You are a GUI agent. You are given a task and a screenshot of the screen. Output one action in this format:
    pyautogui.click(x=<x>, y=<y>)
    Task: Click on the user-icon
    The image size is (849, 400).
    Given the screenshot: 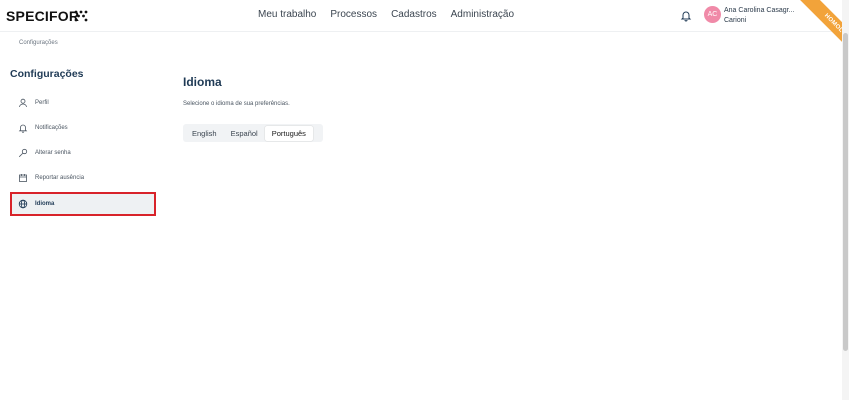 What is the action you would take?
    pyautogui.click(x=23, y=103)
    